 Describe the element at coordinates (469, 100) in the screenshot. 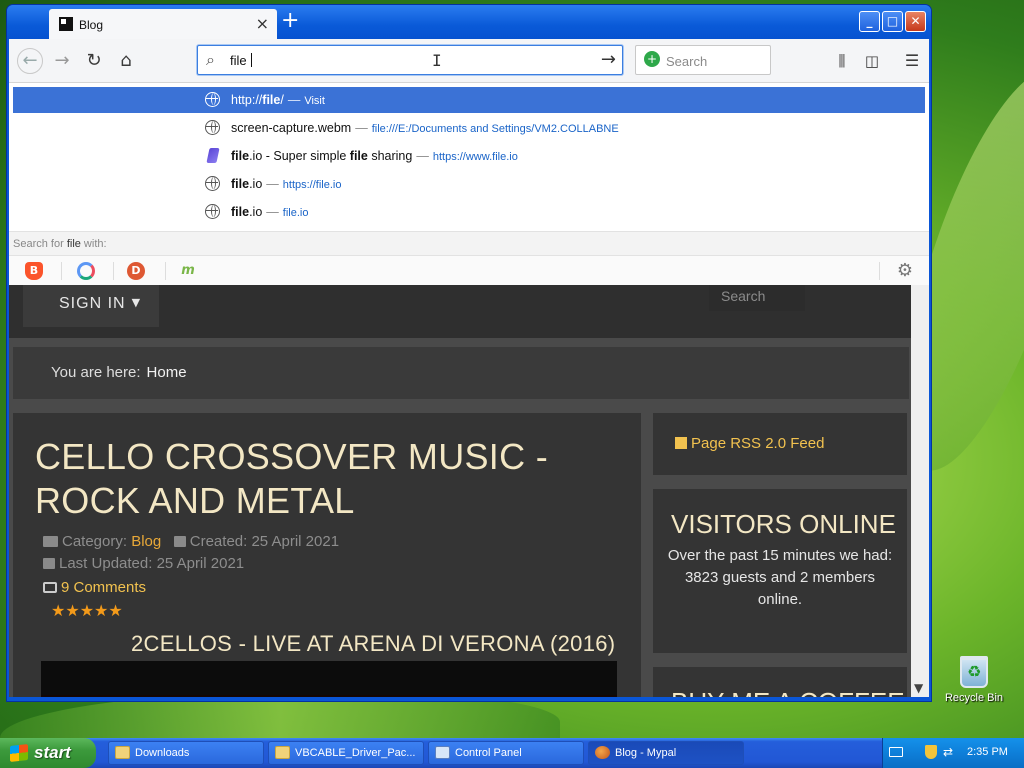

I see `suggestion-item: http://file/— Visit` at that location.